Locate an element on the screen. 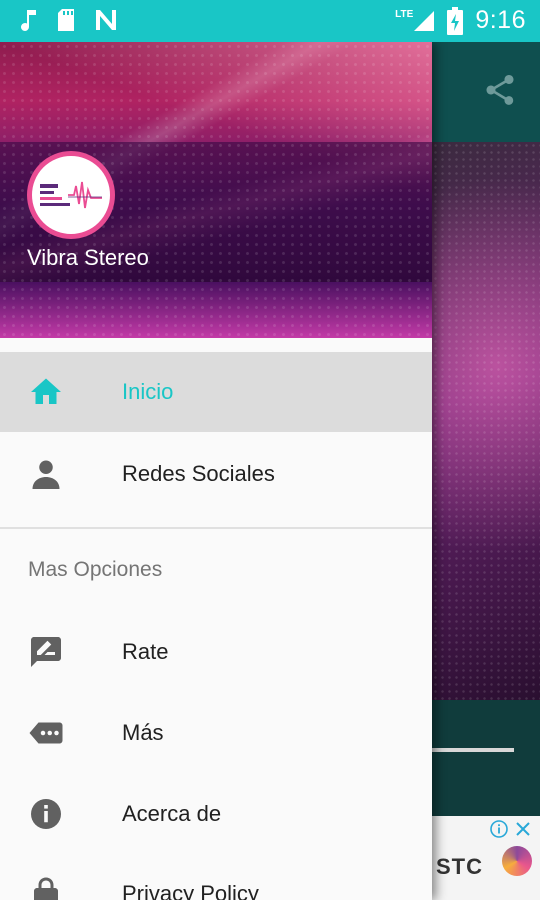 The width and height of the screenshot is (540, 900). signal-icon is located at coordinates (424, 20).